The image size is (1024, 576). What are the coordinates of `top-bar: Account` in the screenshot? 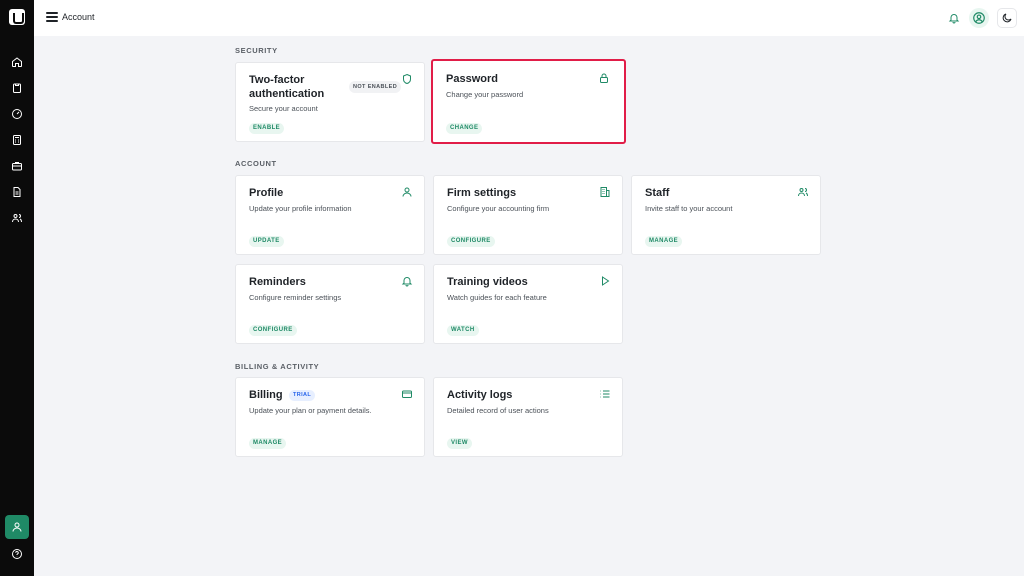 It's located at (529, 18).